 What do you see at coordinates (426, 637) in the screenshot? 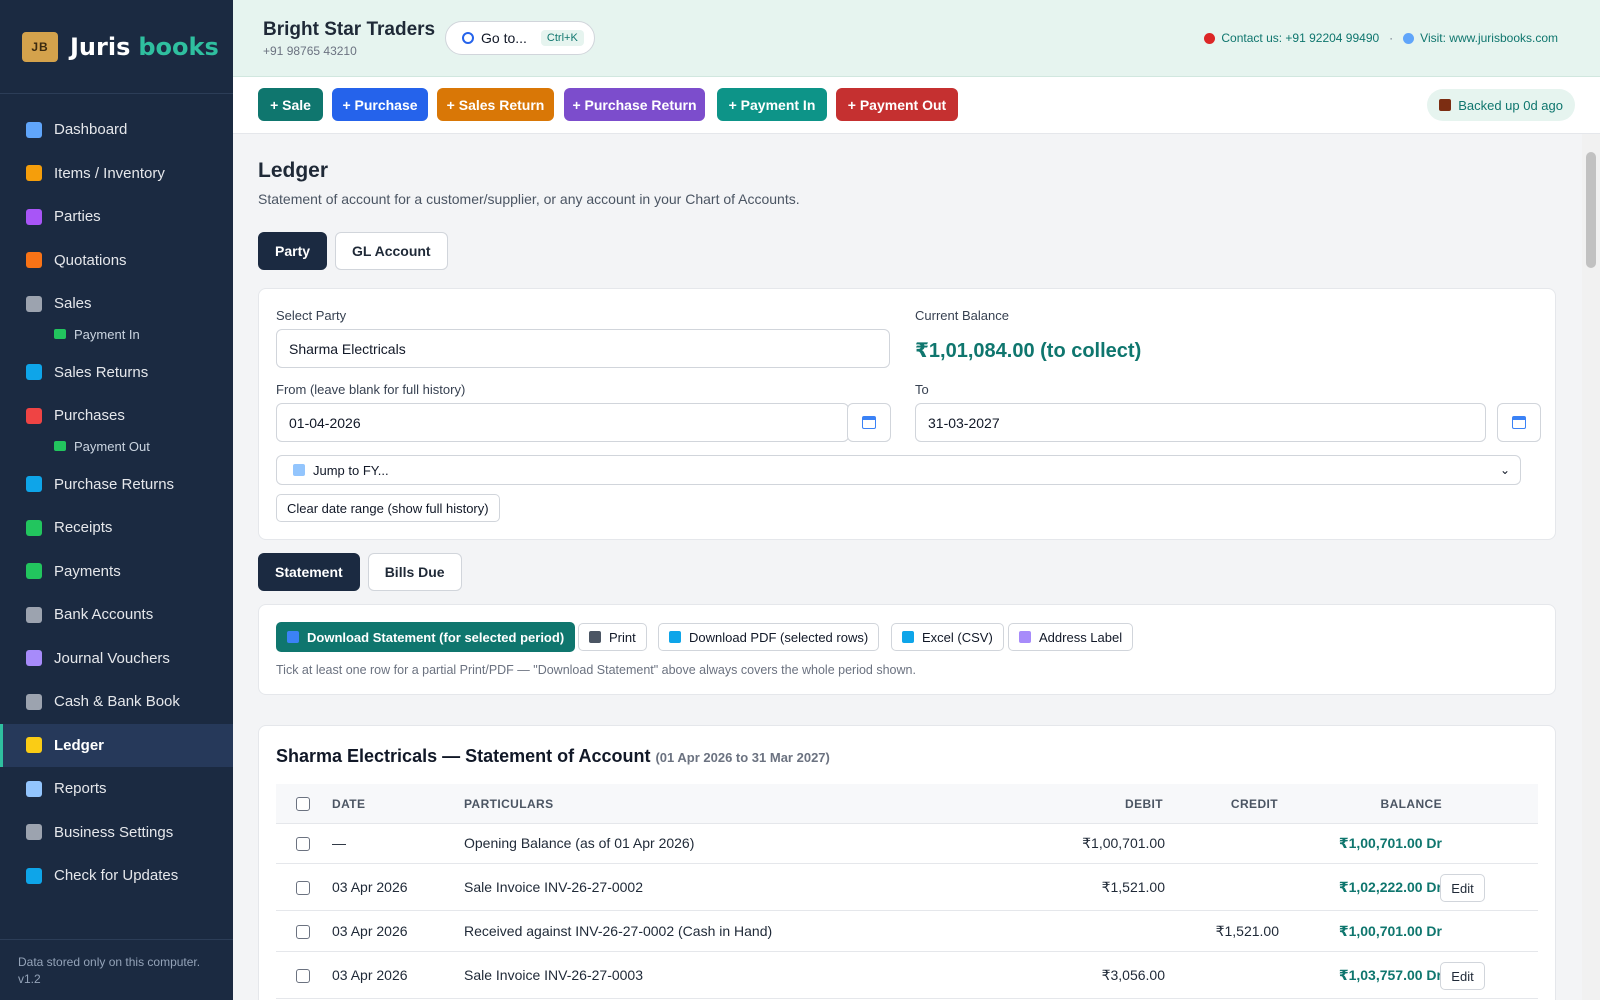
I see `download-statement-button: Download Statement (for selected period)` at bounding box center [426, 637].